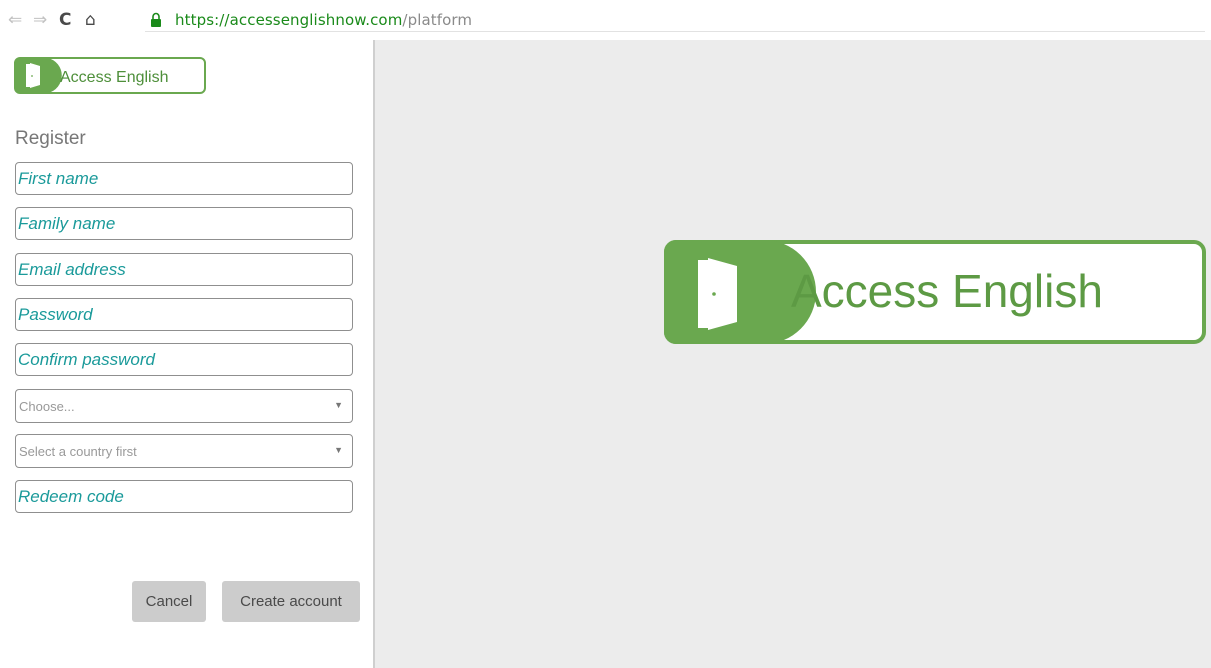 This screenshot has height=668, width=1211. I want to click on redeem-code-field, so click(184, 496).